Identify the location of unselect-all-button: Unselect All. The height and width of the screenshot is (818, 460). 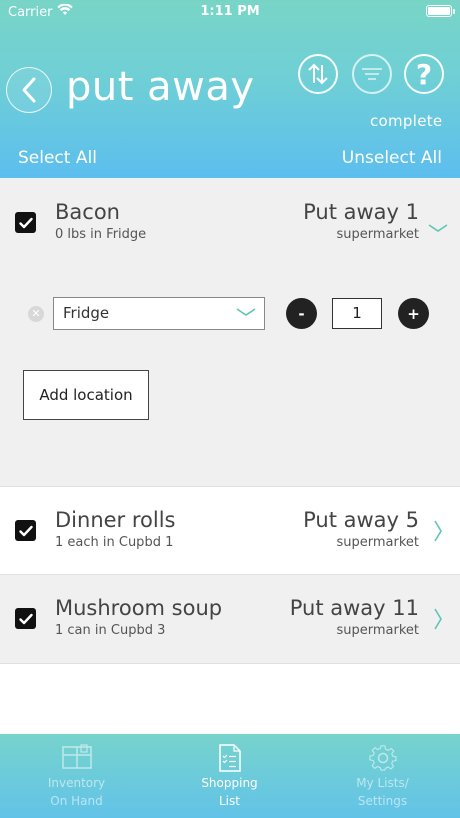
(392, 158).